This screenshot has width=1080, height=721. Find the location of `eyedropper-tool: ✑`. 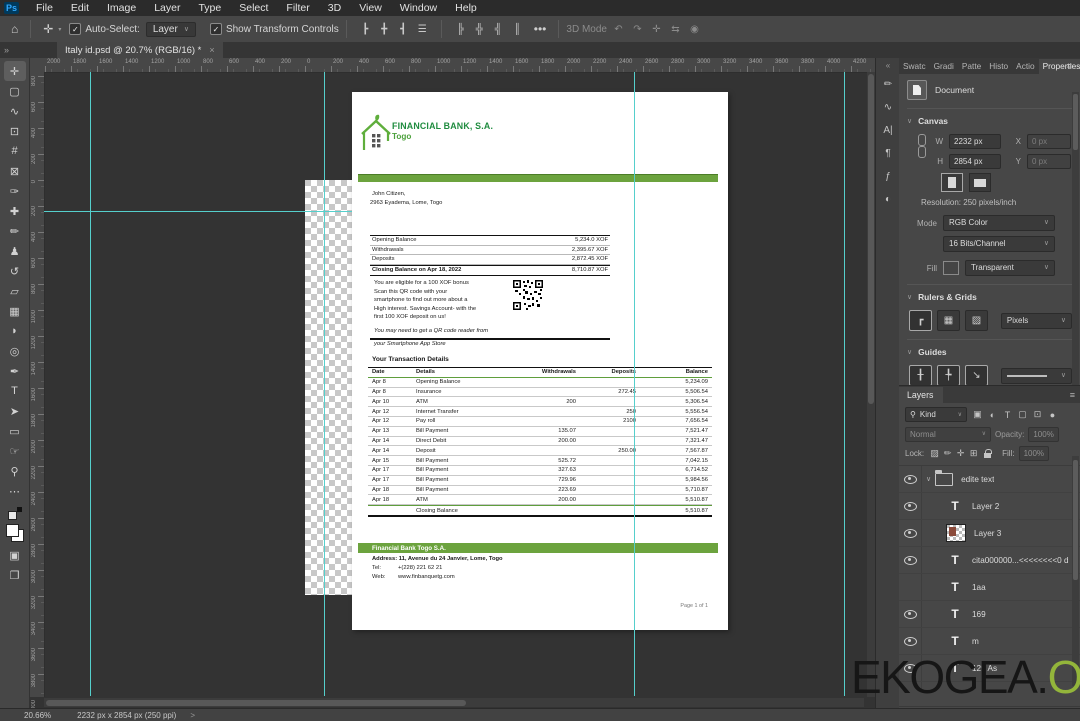

eyedropper-tool: ✑ is located at coordinates (15, 191).